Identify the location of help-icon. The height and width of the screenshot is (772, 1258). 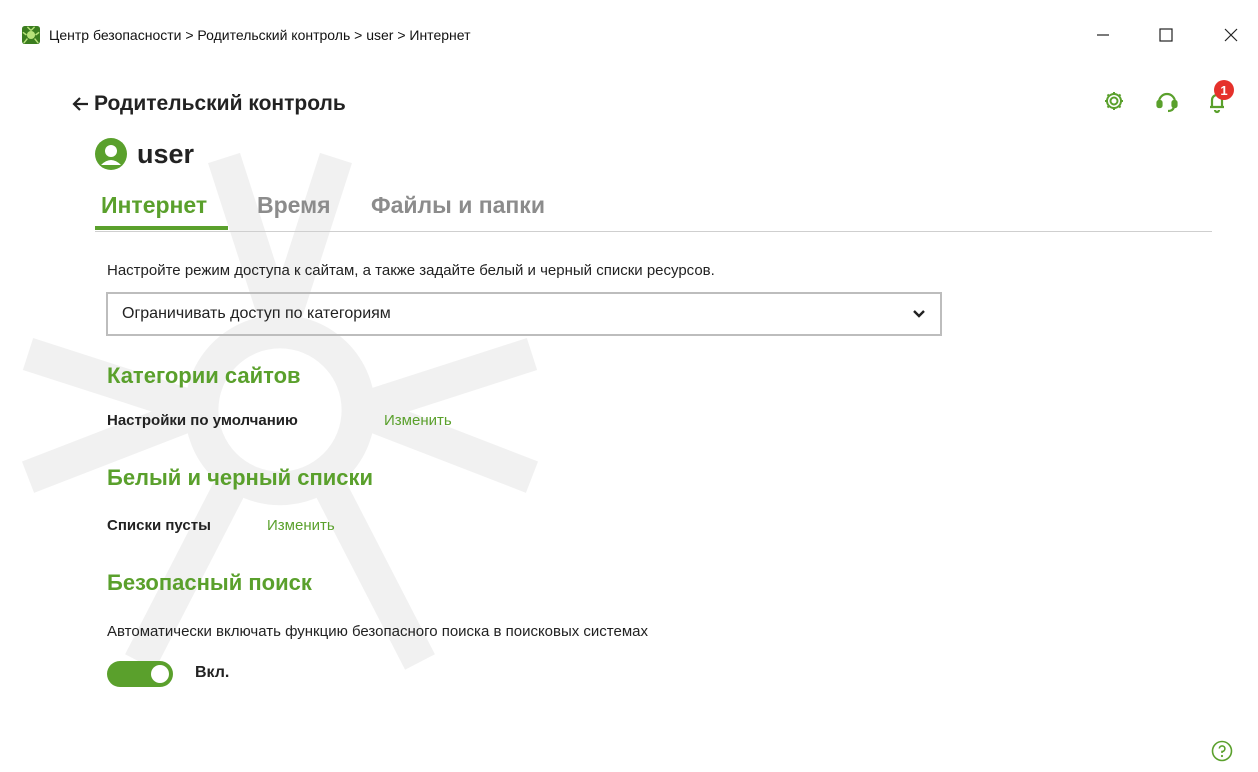
(1222, 751).